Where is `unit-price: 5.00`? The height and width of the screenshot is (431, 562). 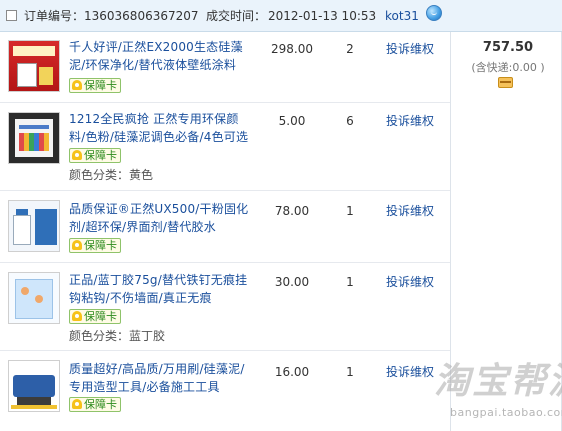 unit-price: 5.00 is located at coordinates (292, 121).